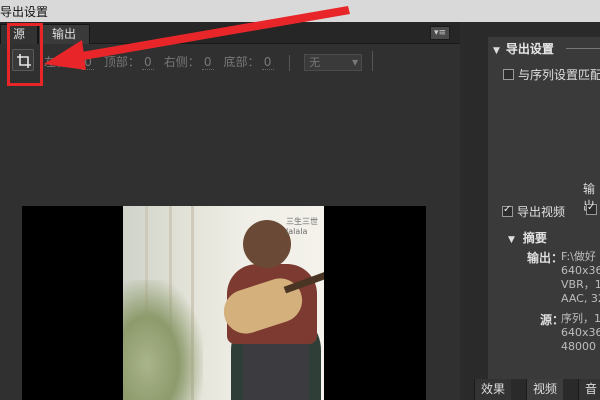 The height and width of the screenshot is (400, 600). Describe the element at coordinates (19, 34) in the screenshot. I see `tab-source: 源` at that location.